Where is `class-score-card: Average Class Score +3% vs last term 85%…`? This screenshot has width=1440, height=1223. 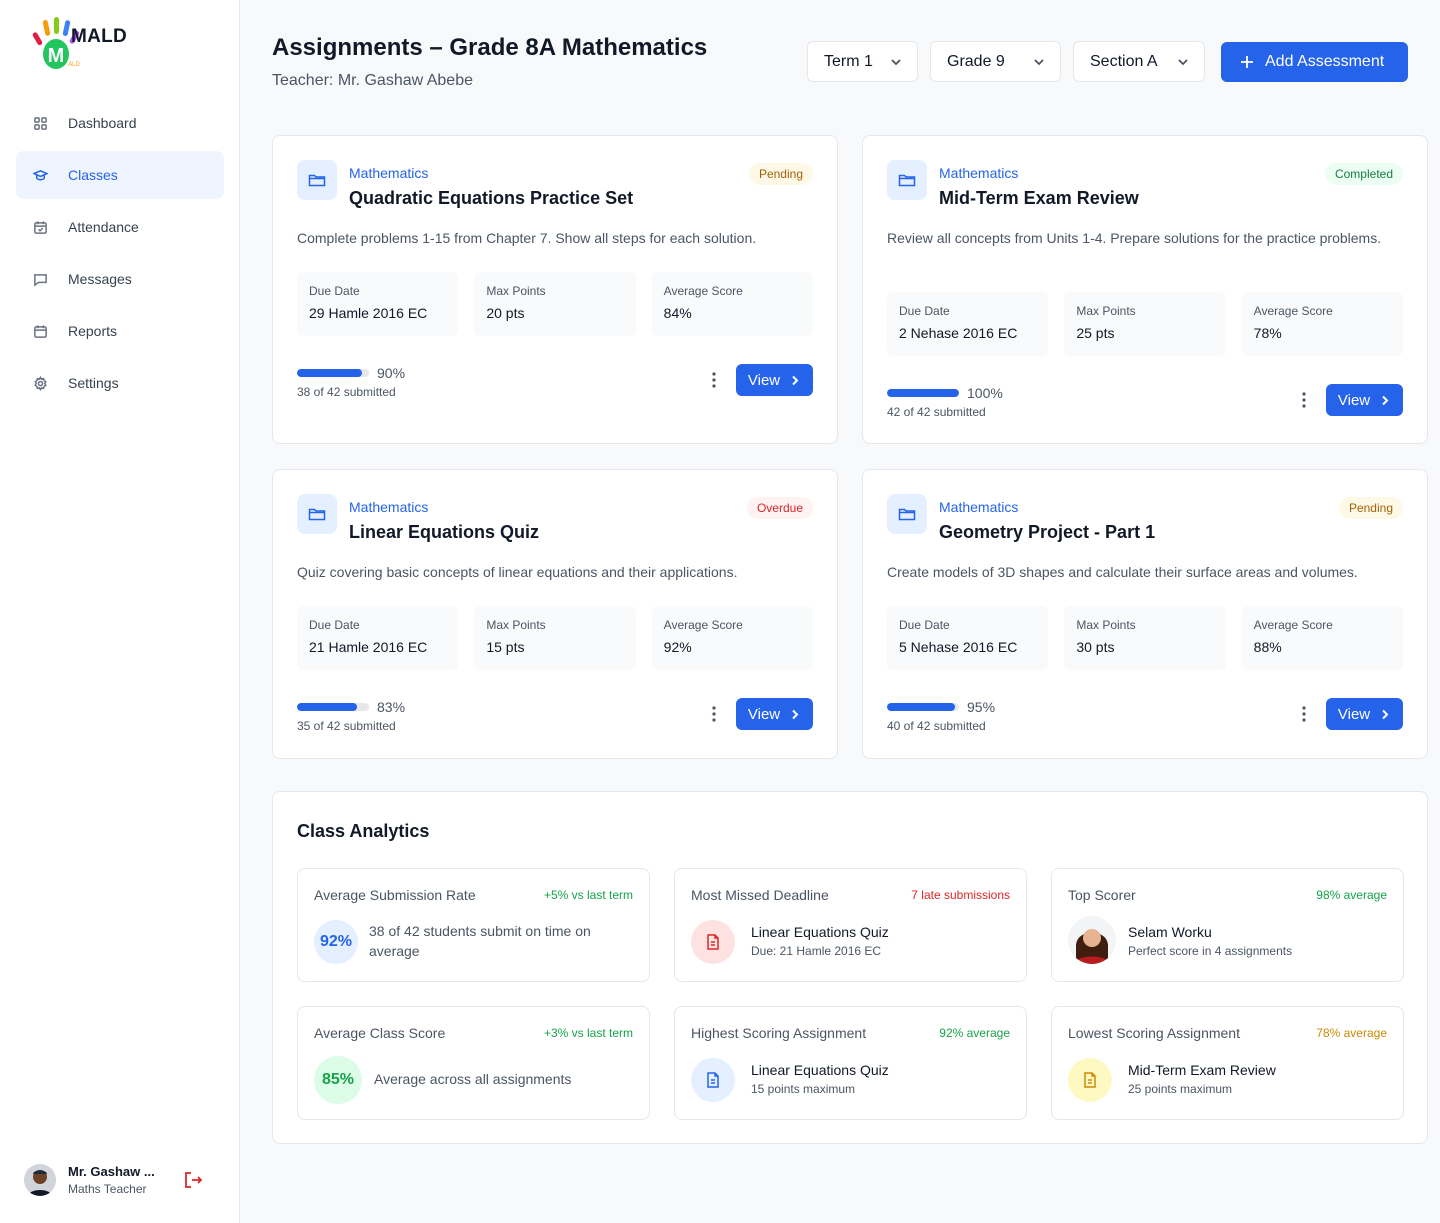
class-score-card: Average Class Score +3% vs last term 85%… is located at coordinates (473, 1063).